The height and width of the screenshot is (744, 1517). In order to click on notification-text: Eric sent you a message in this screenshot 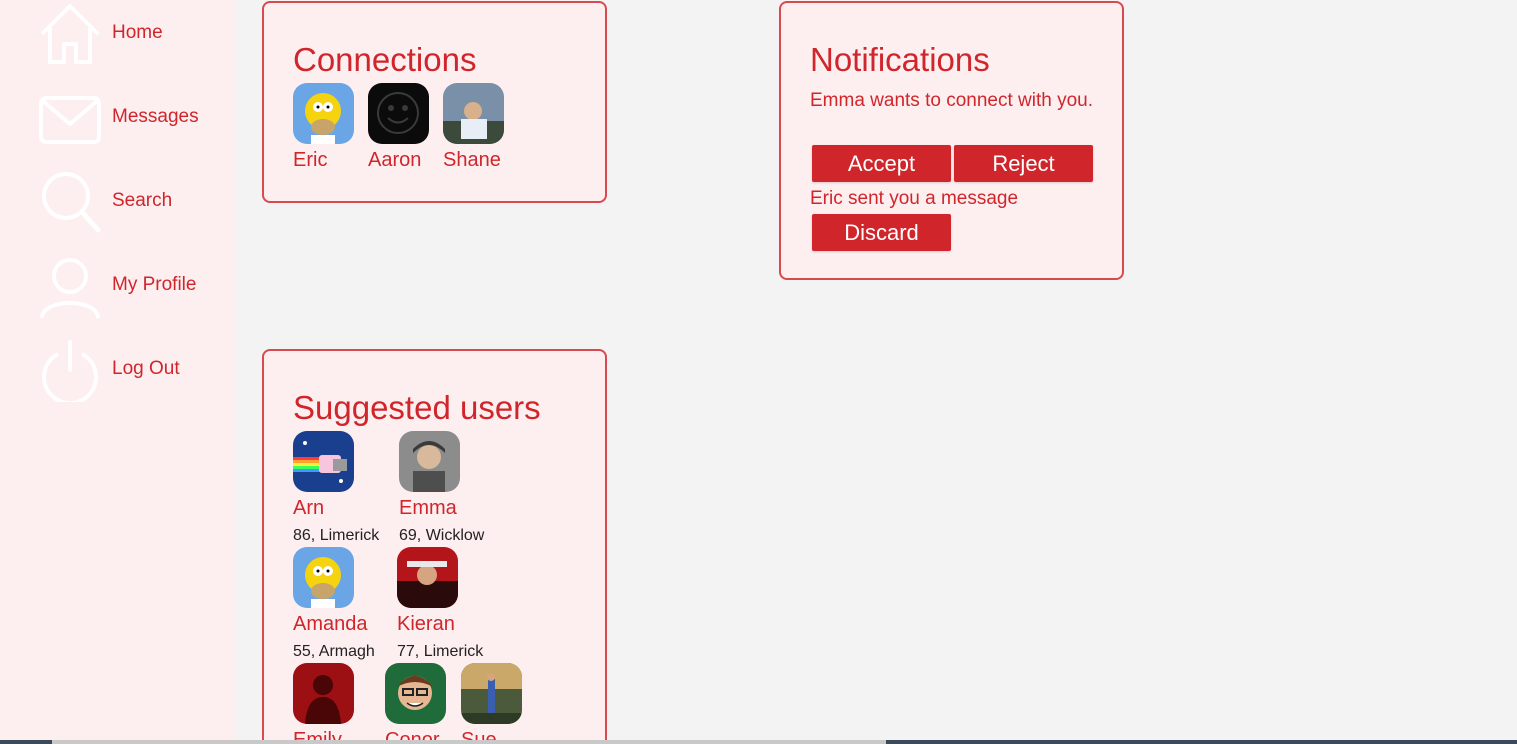, I will do `click(914, 198)`.